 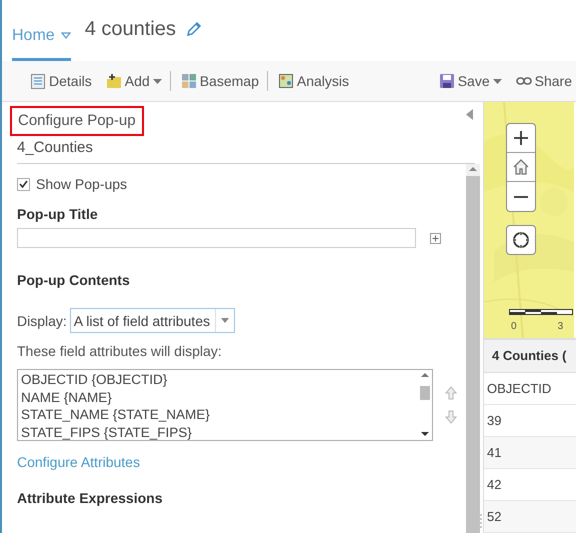 What do you see at coordinates (494, 452) in the screenshot?
I see `table-cell-text: 41` at bounding box center [494, 452].